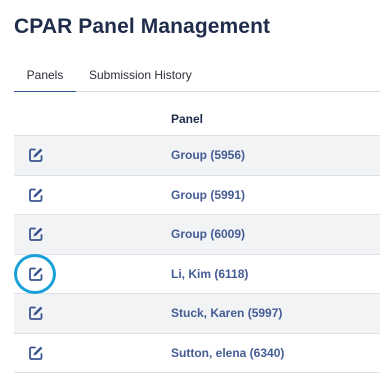  What do you see at coordinates (197, 75) in the screenshot?
I see `tab-bar: Panels Submission History` at bounding box center [197, 75].